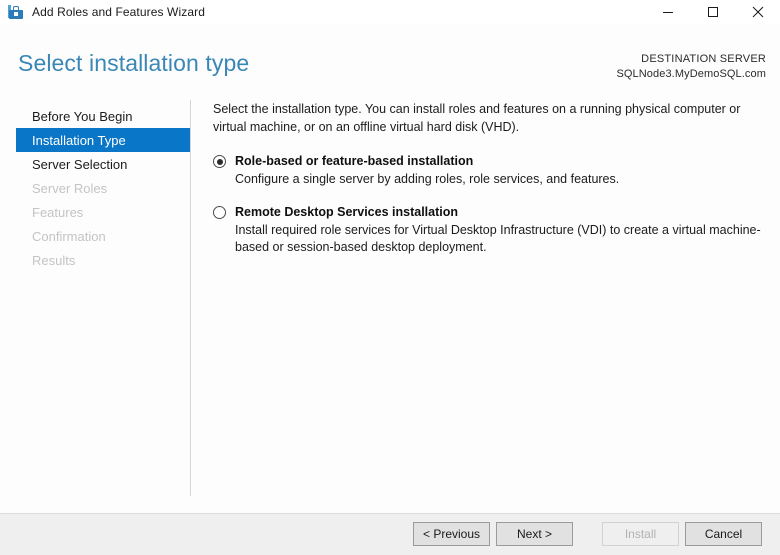 This screenshot has width=780, height=555. Describe the element at coordinates (219, 212) in the screenshot. I see `radio-remote-desktop-services-installation` at that location.